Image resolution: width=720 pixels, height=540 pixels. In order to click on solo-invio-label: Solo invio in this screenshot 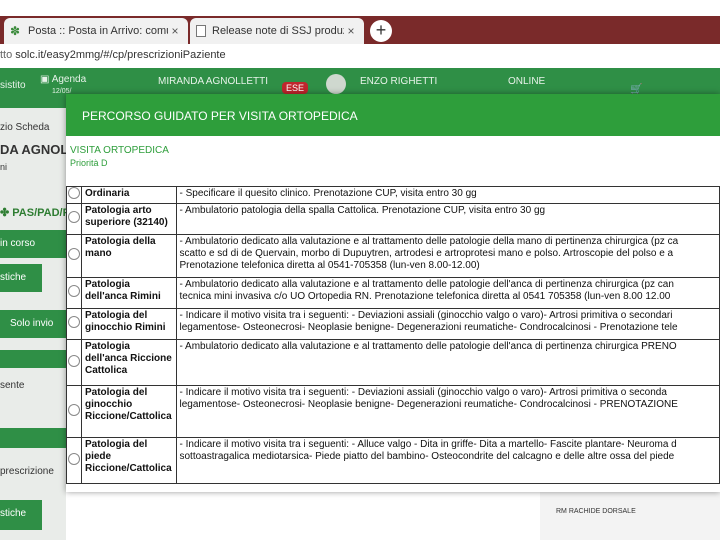, I will do `click(32, 323)`.